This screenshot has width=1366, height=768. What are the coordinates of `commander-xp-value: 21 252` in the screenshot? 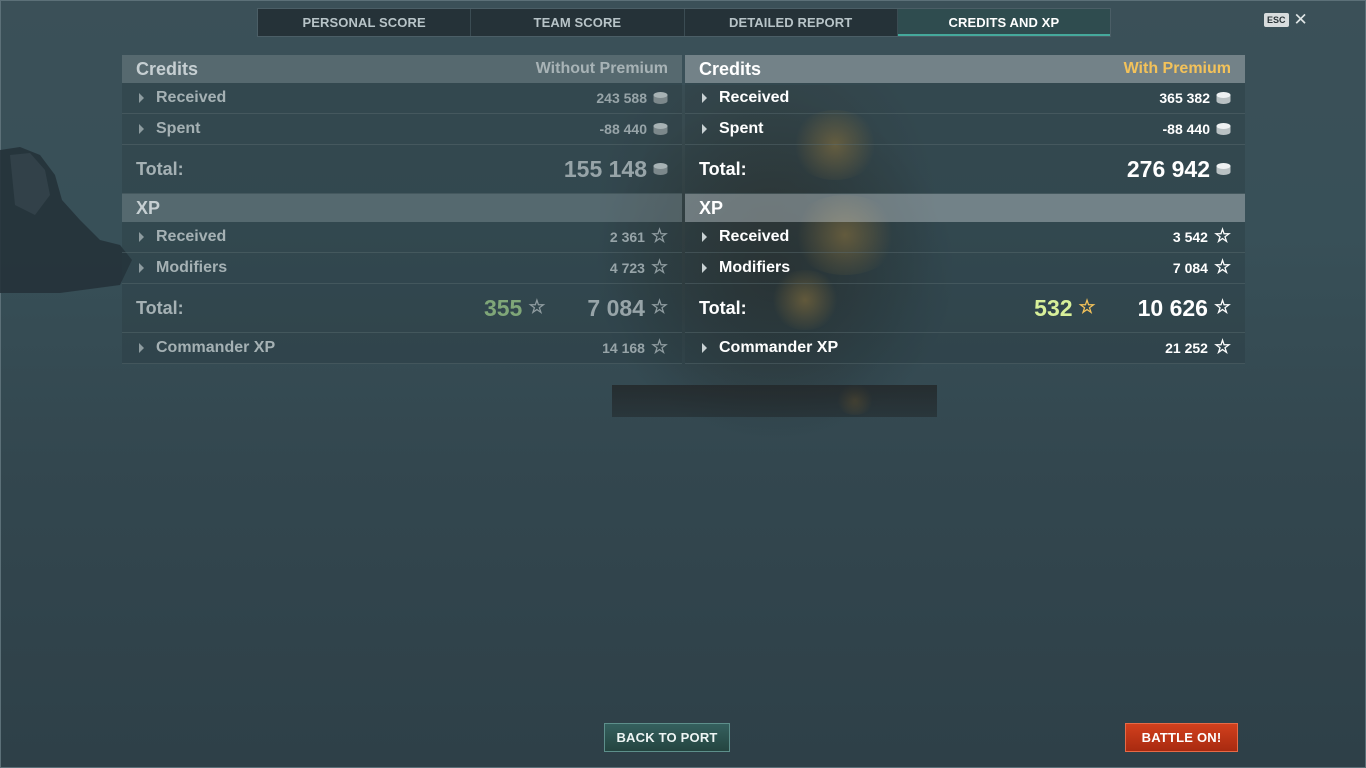 It's located at (1186, 348).